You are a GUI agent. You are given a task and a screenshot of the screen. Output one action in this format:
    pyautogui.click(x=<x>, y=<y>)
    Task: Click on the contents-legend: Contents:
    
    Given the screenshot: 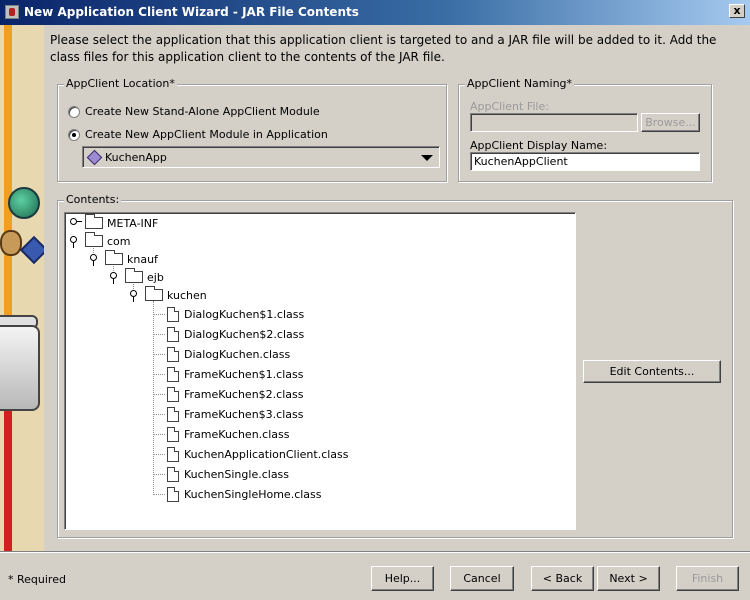 What is the action you would take?
    pyautogui.click(x=93, y=199)
    